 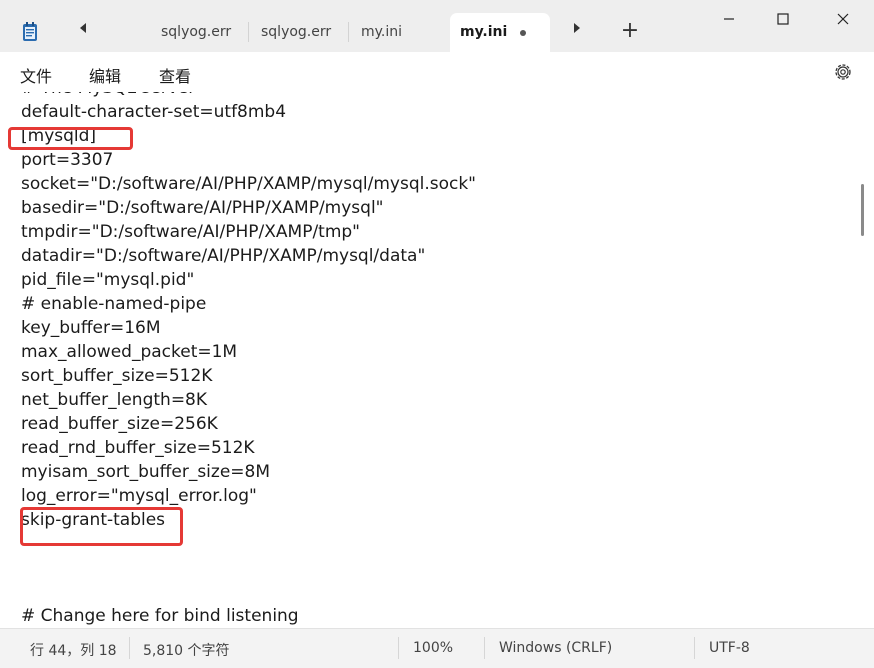 I want to click on editor-line: tmpdir="D:/software/AI/PHP/XAMP/tmp", so click(x=248, y=232).